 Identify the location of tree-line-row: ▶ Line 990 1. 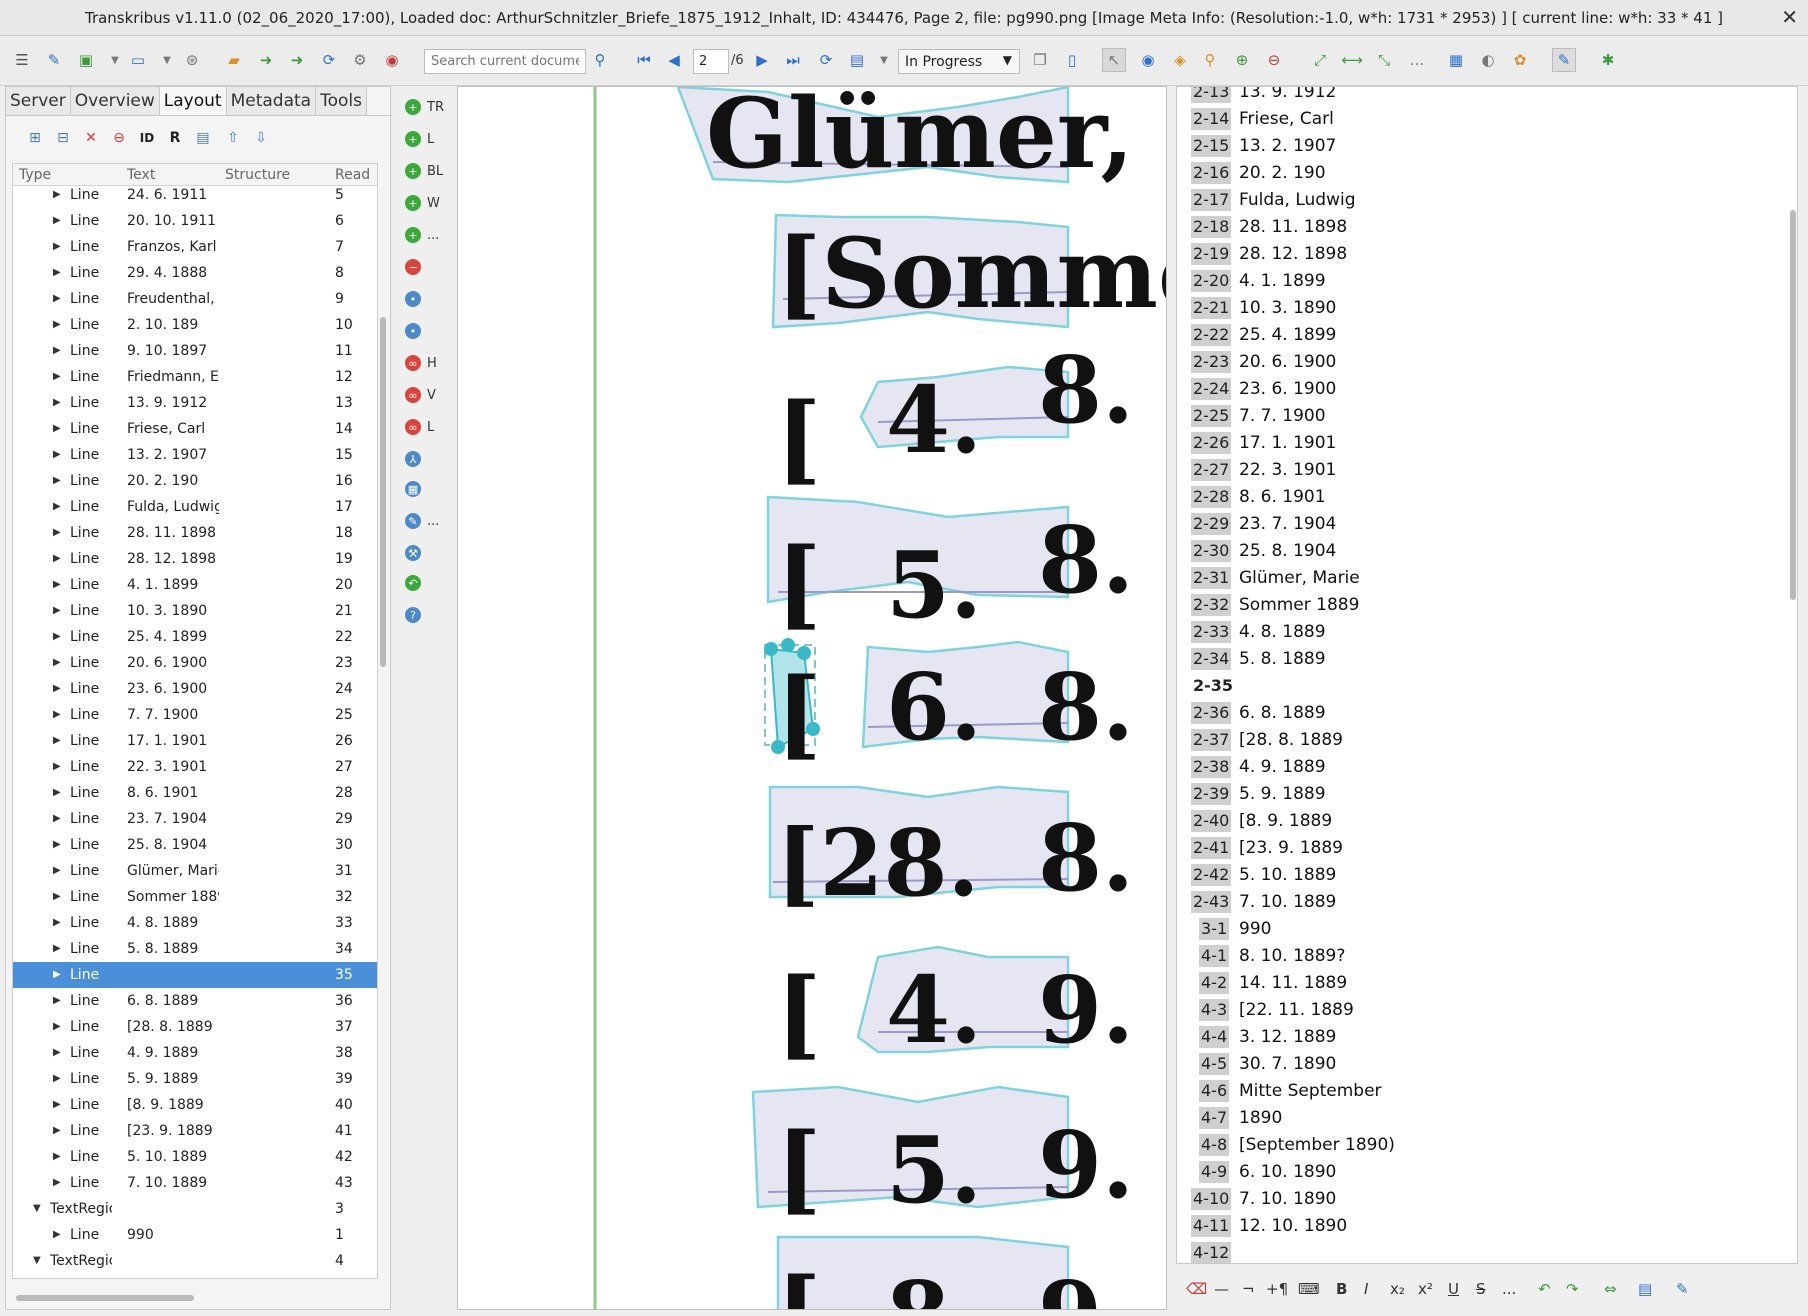
(195, 1235).